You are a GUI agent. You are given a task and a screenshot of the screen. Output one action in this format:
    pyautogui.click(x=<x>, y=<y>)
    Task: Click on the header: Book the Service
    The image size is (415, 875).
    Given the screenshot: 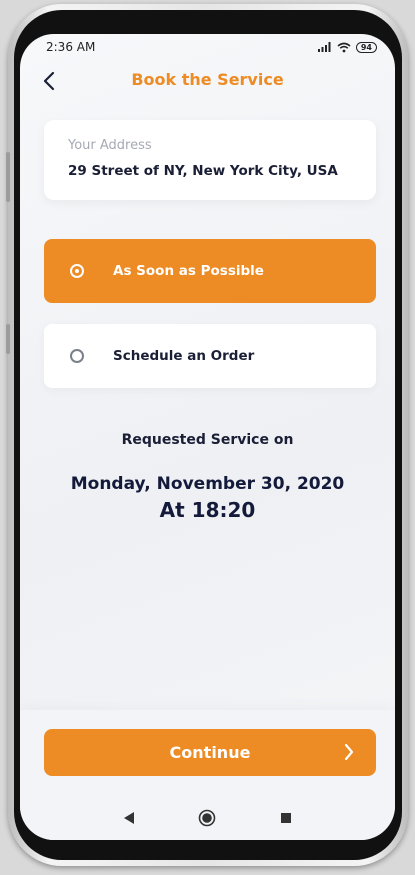 What is the action you would take?
    pyautogui.click(x=207, y=81)
    